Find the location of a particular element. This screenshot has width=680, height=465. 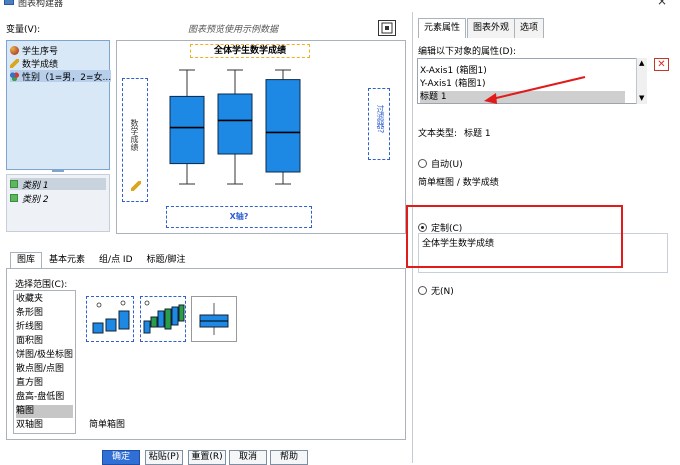

filter-dropzone-label: 过滤器? is located at coordinates (380, 119).